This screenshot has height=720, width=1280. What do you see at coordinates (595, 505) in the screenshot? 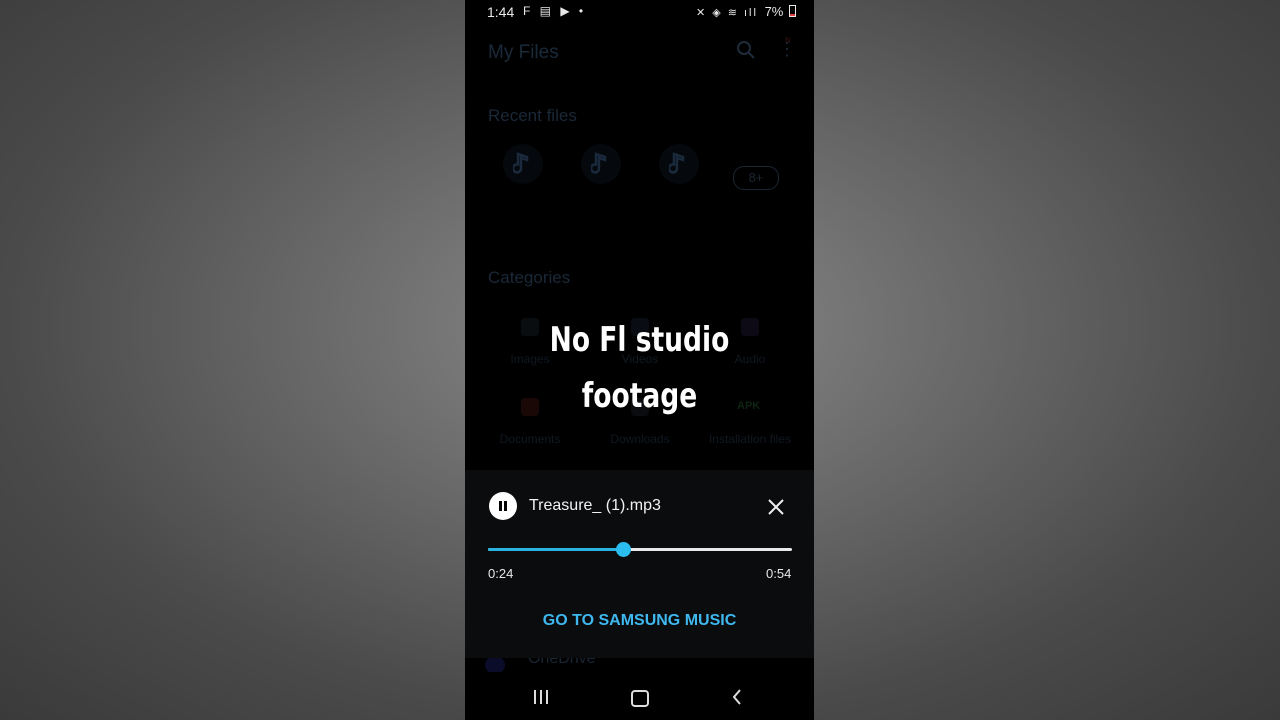
I see `track-name: Treasure_ (1).mp3` at bounding box center [595, 505].